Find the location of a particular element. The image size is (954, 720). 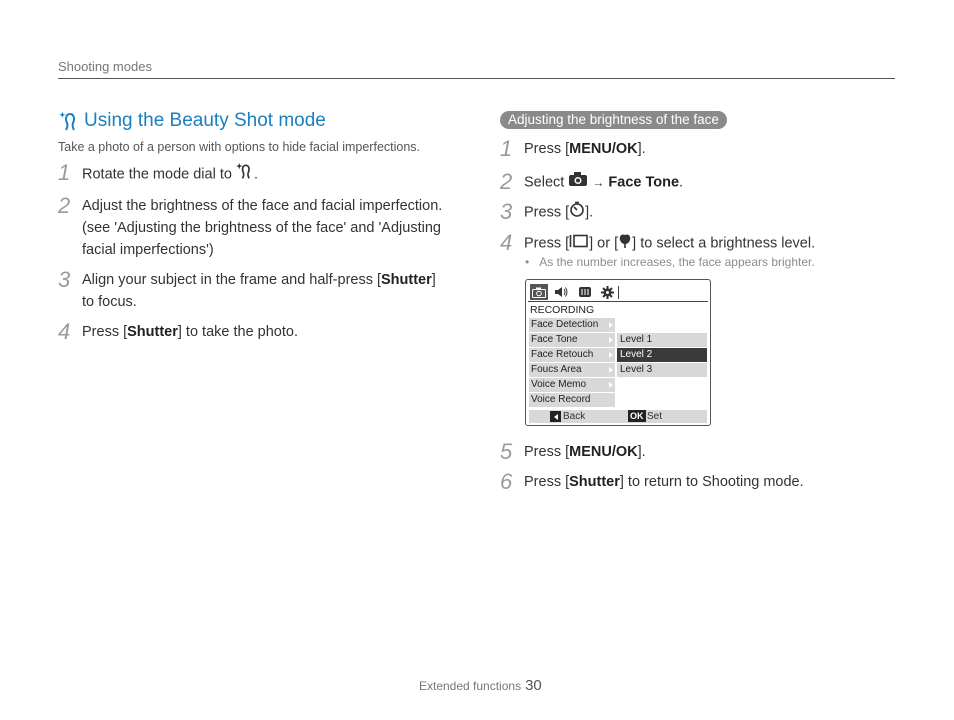

left-step-1: 1 Rotate the mode dial to . is located at coordinates (158, 174).